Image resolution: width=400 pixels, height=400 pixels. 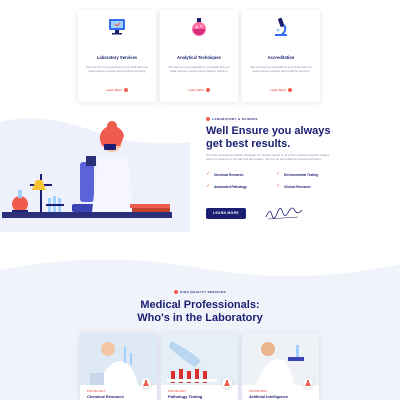 What do you see at coordinates (200, 318) in the screenshot?
I see `title-line: Who's in the Laboratory` at bounding box center [200, 318].